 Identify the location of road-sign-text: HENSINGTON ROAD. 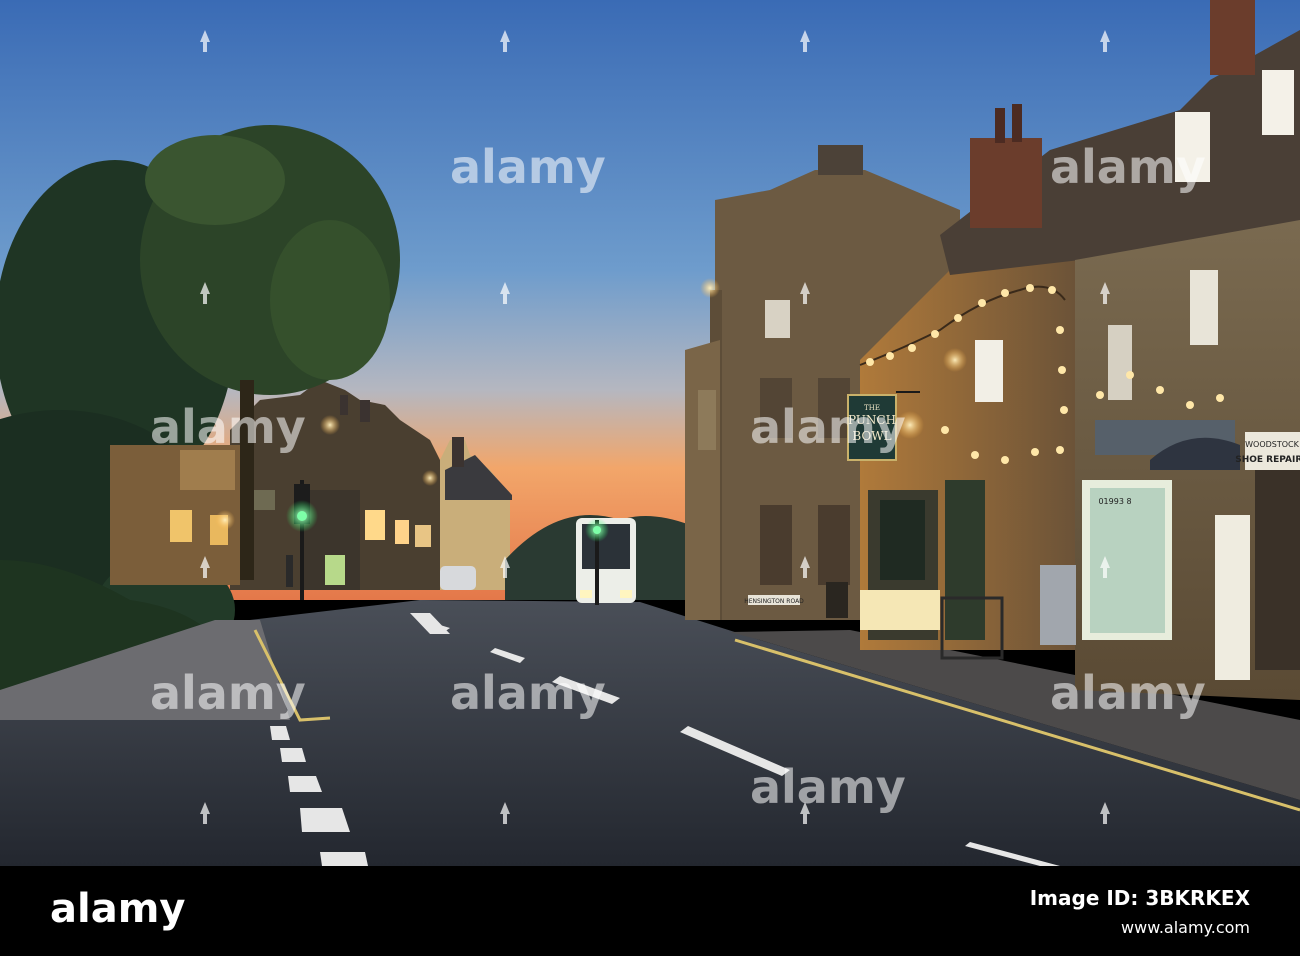
(774, 601).